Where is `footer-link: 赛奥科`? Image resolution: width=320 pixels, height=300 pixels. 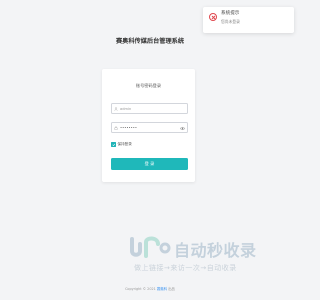
footer-link: 赛奥科 is located at coordinates (162, 289).